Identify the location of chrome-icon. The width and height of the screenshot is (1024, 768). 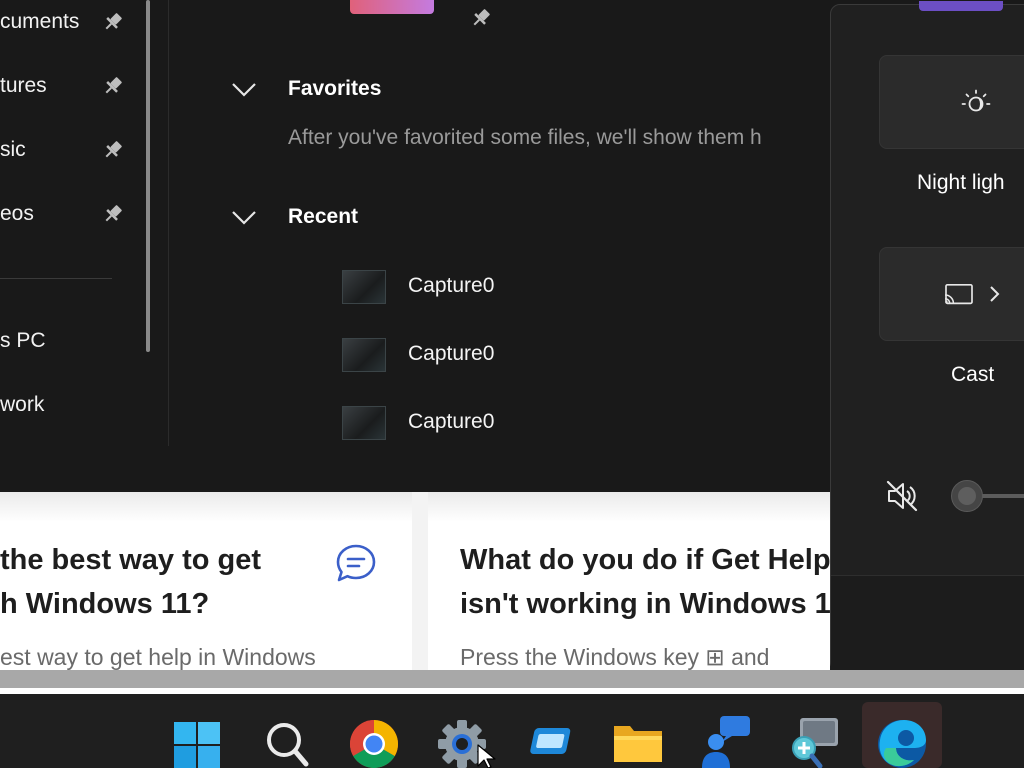
(374, 741).